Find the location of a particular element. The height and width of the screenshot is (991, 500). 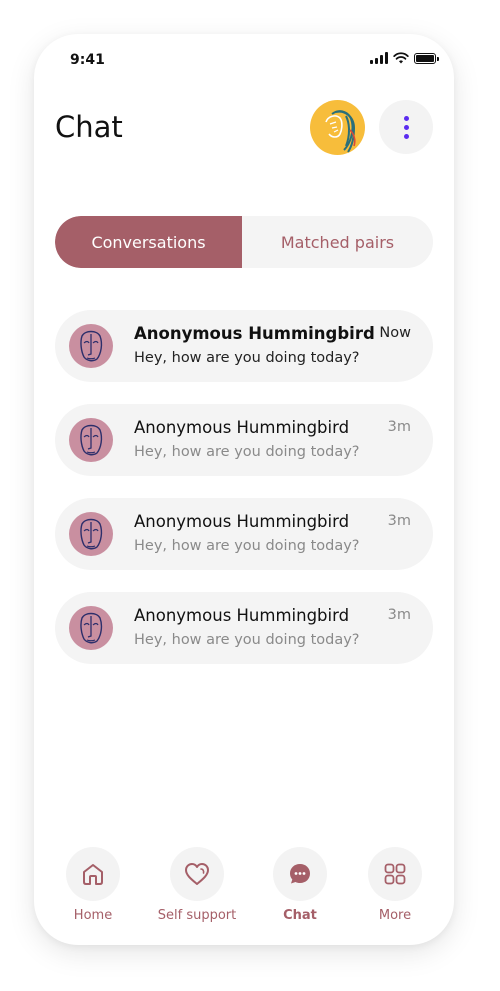

nav-self-support: Self support is located at coordinates (197, 885).